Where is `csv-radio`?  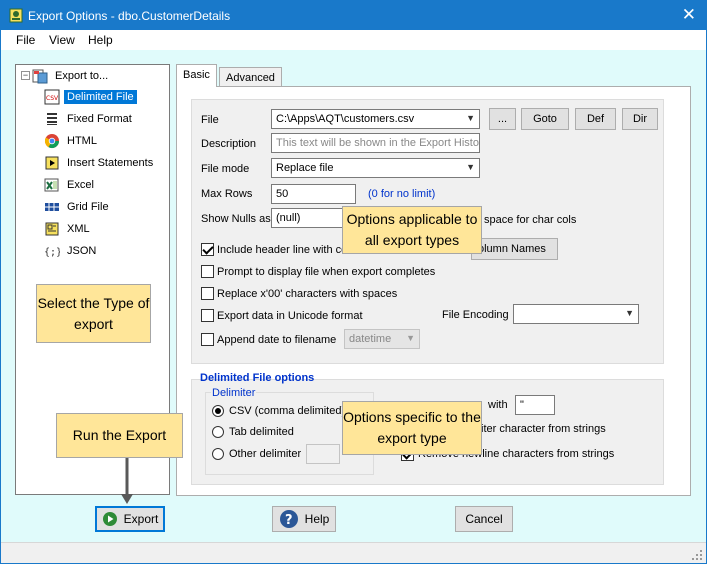 csv-radio is located at coordinates (218, 411).